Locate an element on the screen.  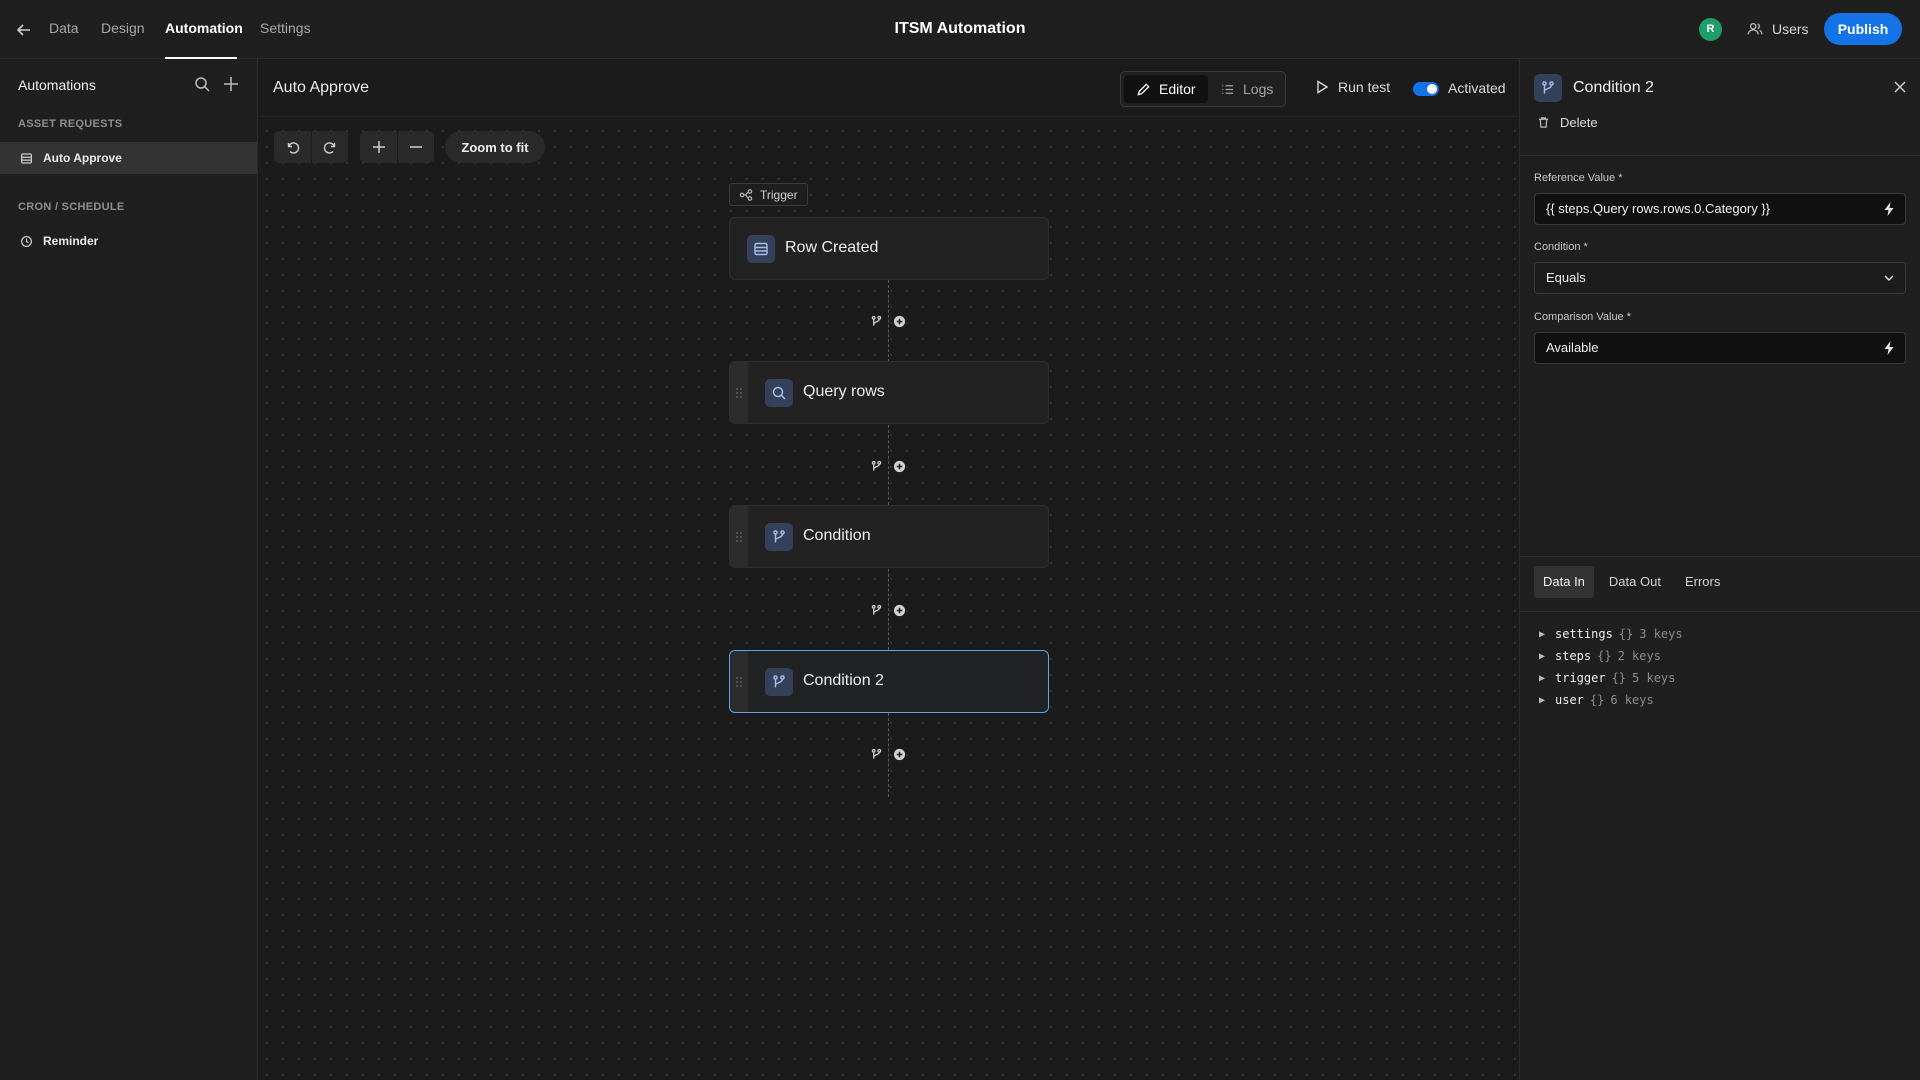
section-cron-schedule: CRON / SCHEDULE is located at coordinates (71, 207).